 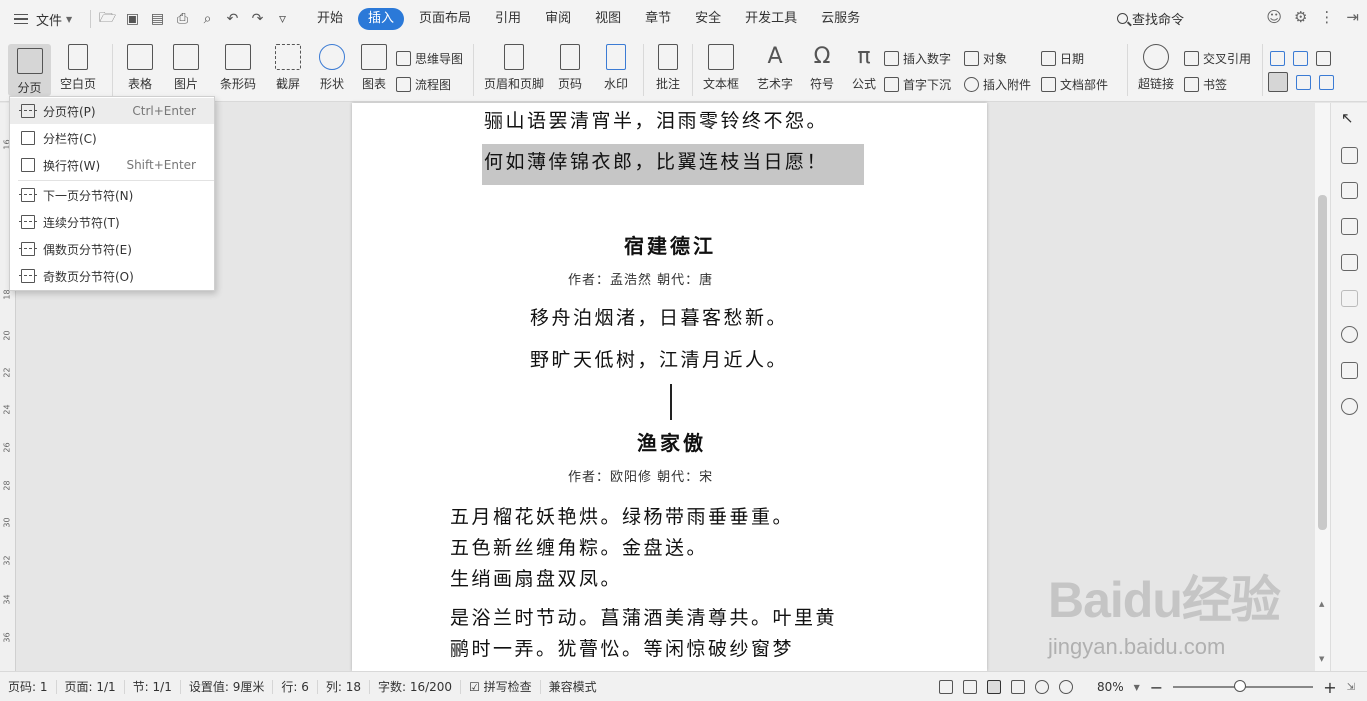 I want to click on open-folder-icon: 🗁, so click(x=107, y=19).